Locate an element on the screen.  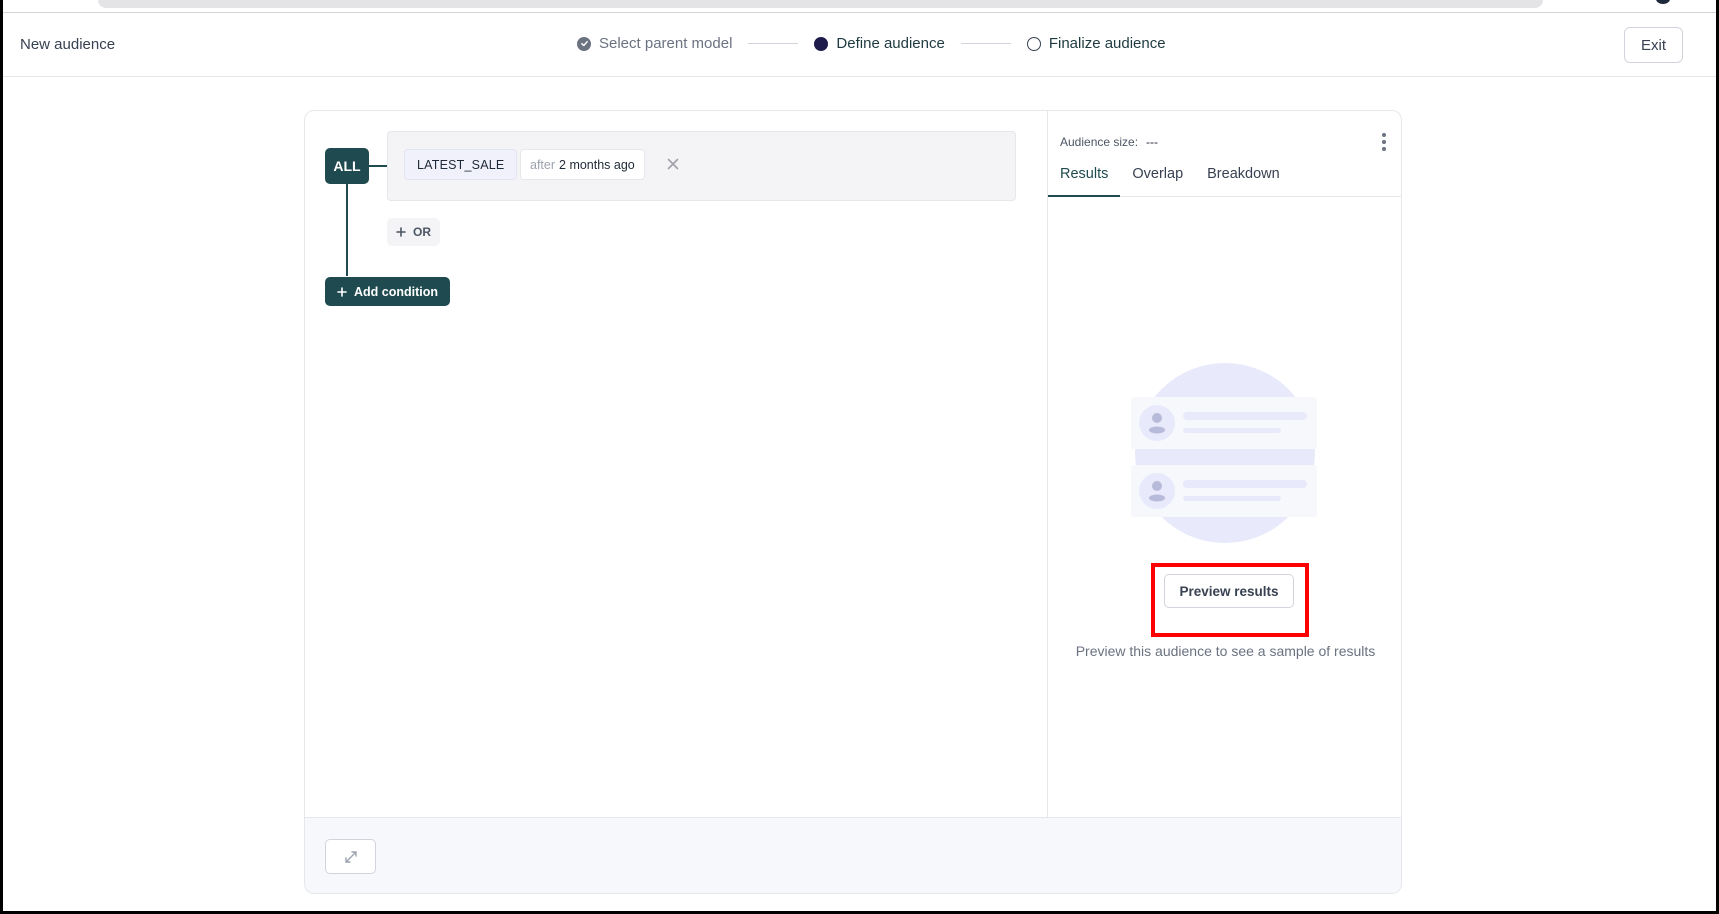
step-finalize-audience: Finalize audience is located at coordinates (1096, 43).